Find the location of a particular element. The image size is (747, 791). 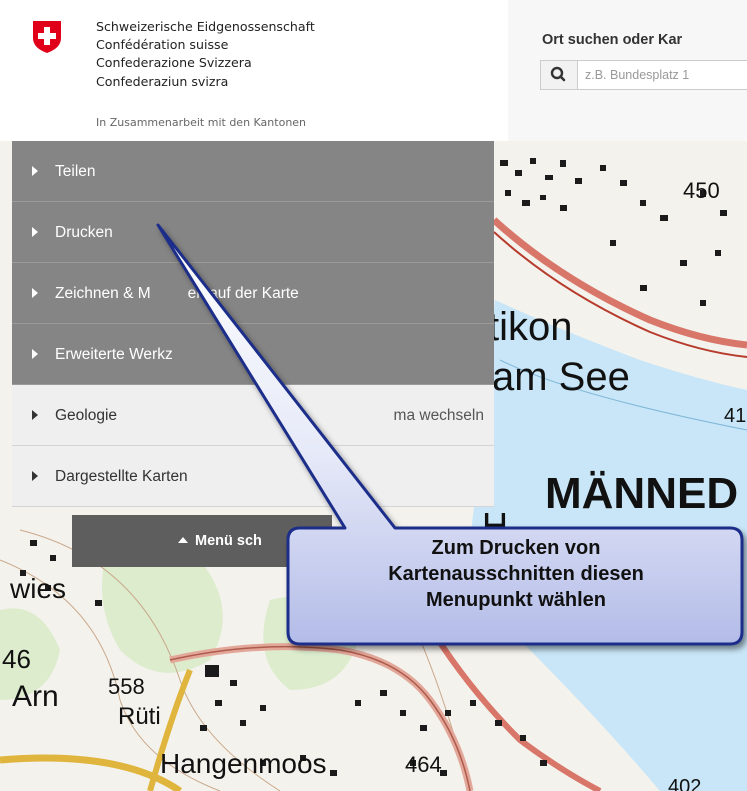

callout-line: Menupunkt wählen is located at coordinates (516, 600).